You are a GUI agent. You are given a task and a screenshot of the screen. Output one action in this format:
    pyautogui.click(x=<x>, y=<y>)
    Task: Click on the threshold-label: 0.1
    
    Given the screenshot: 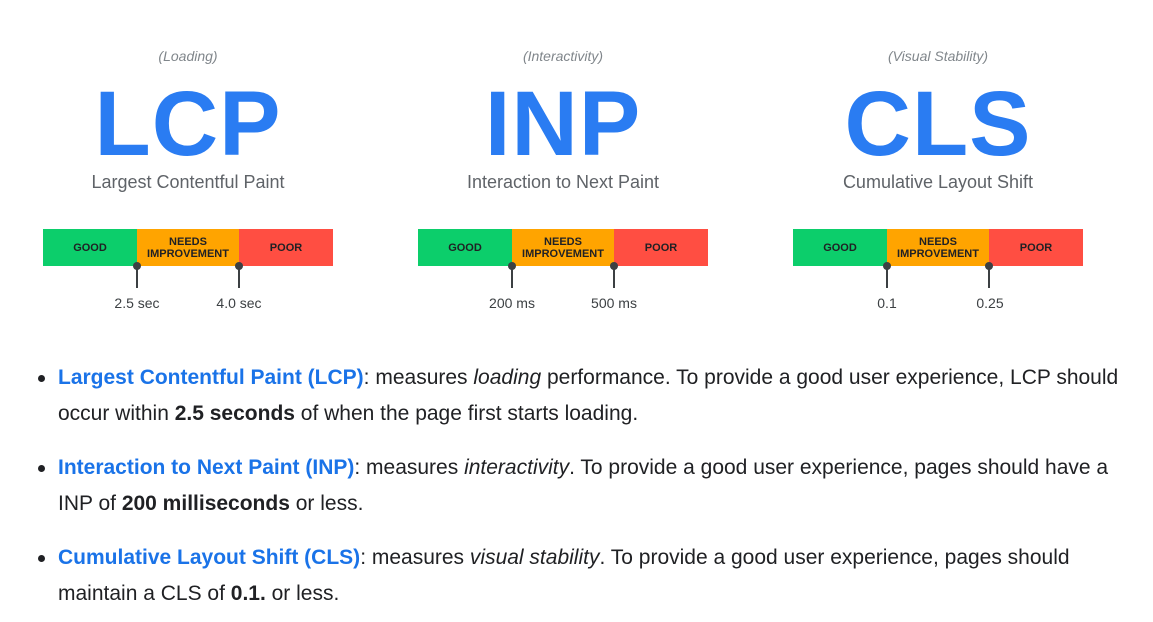 What is the action you would take?
    pyautogui.click(x=887, y=303)
    